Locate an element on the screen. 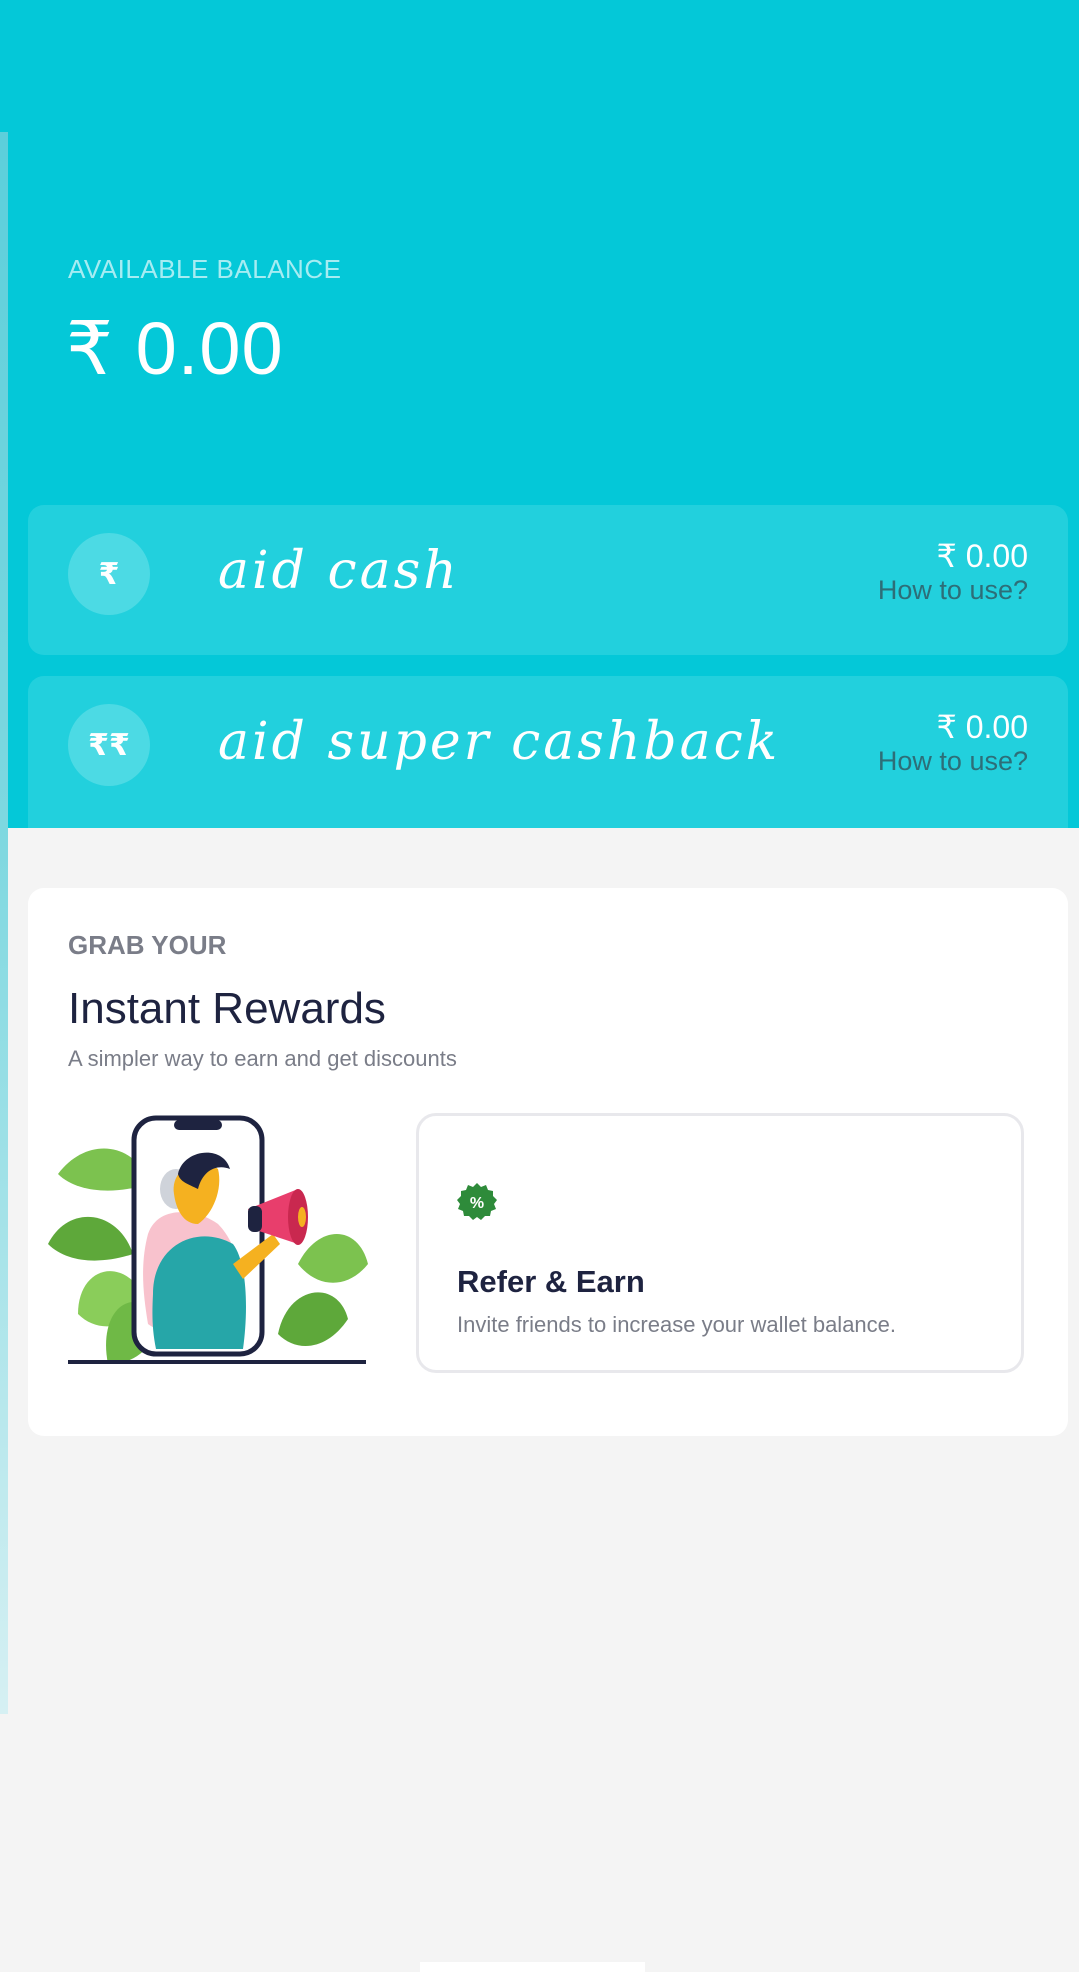  available-balance-value: ₹ 0.00 is located at coordinates (175, 348).